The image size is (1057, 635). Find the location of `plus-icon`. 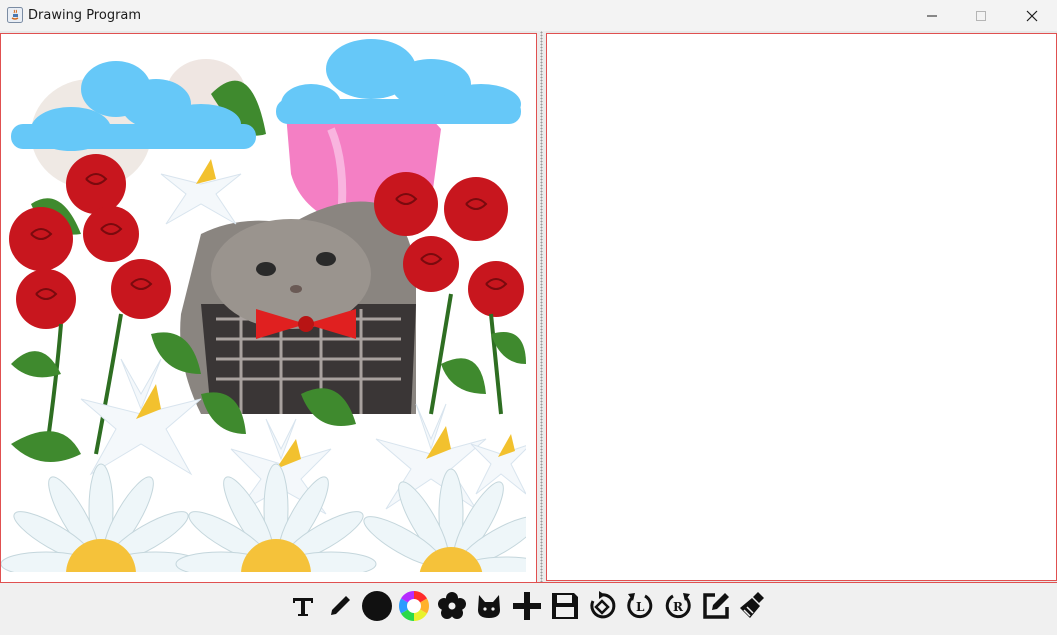

plus-icon is located at coordinates (527, 606).